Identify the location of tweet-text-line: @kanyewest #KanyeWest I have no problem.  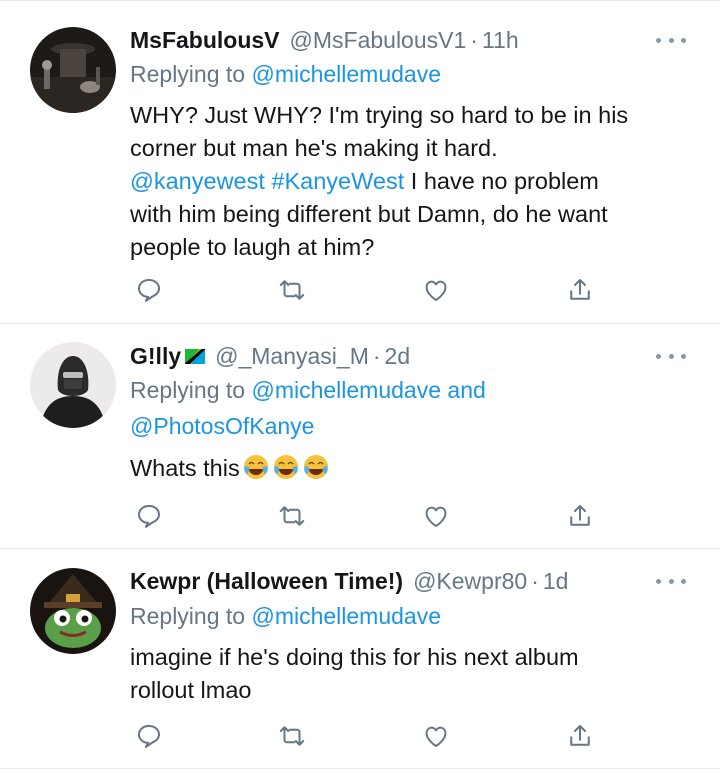
(410, 181).